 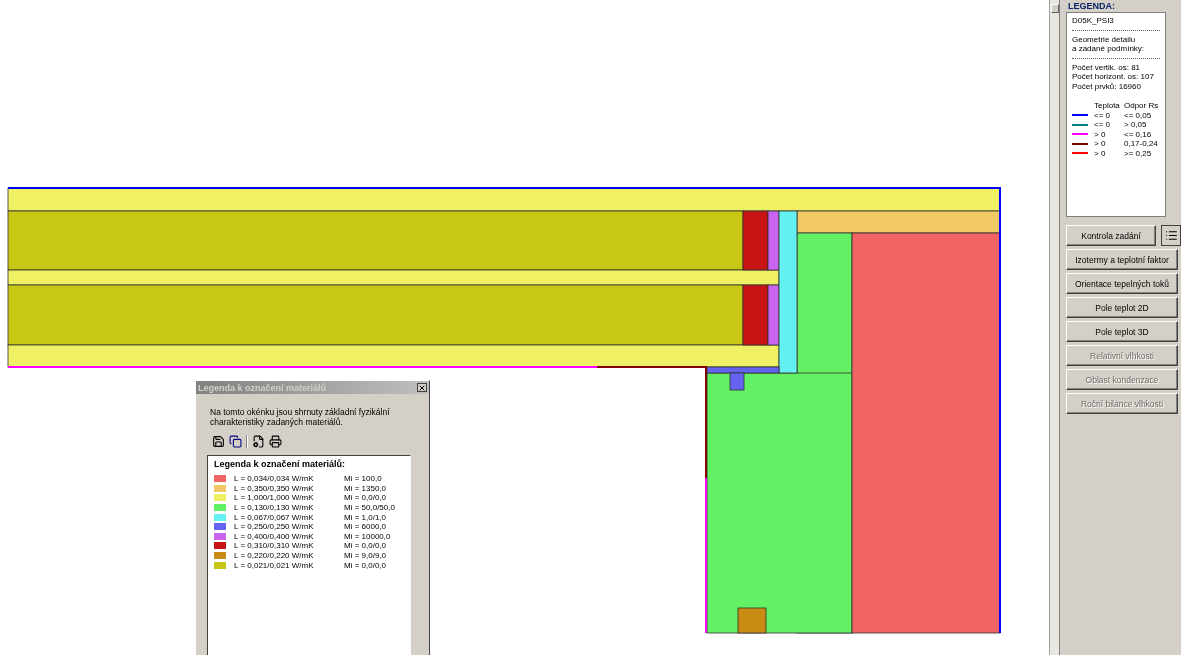 What do you see at coordinates (363, 479) in the screenshot?
I see `diffusion-text: Mi = 100,0` at bounding box center [363, 479].